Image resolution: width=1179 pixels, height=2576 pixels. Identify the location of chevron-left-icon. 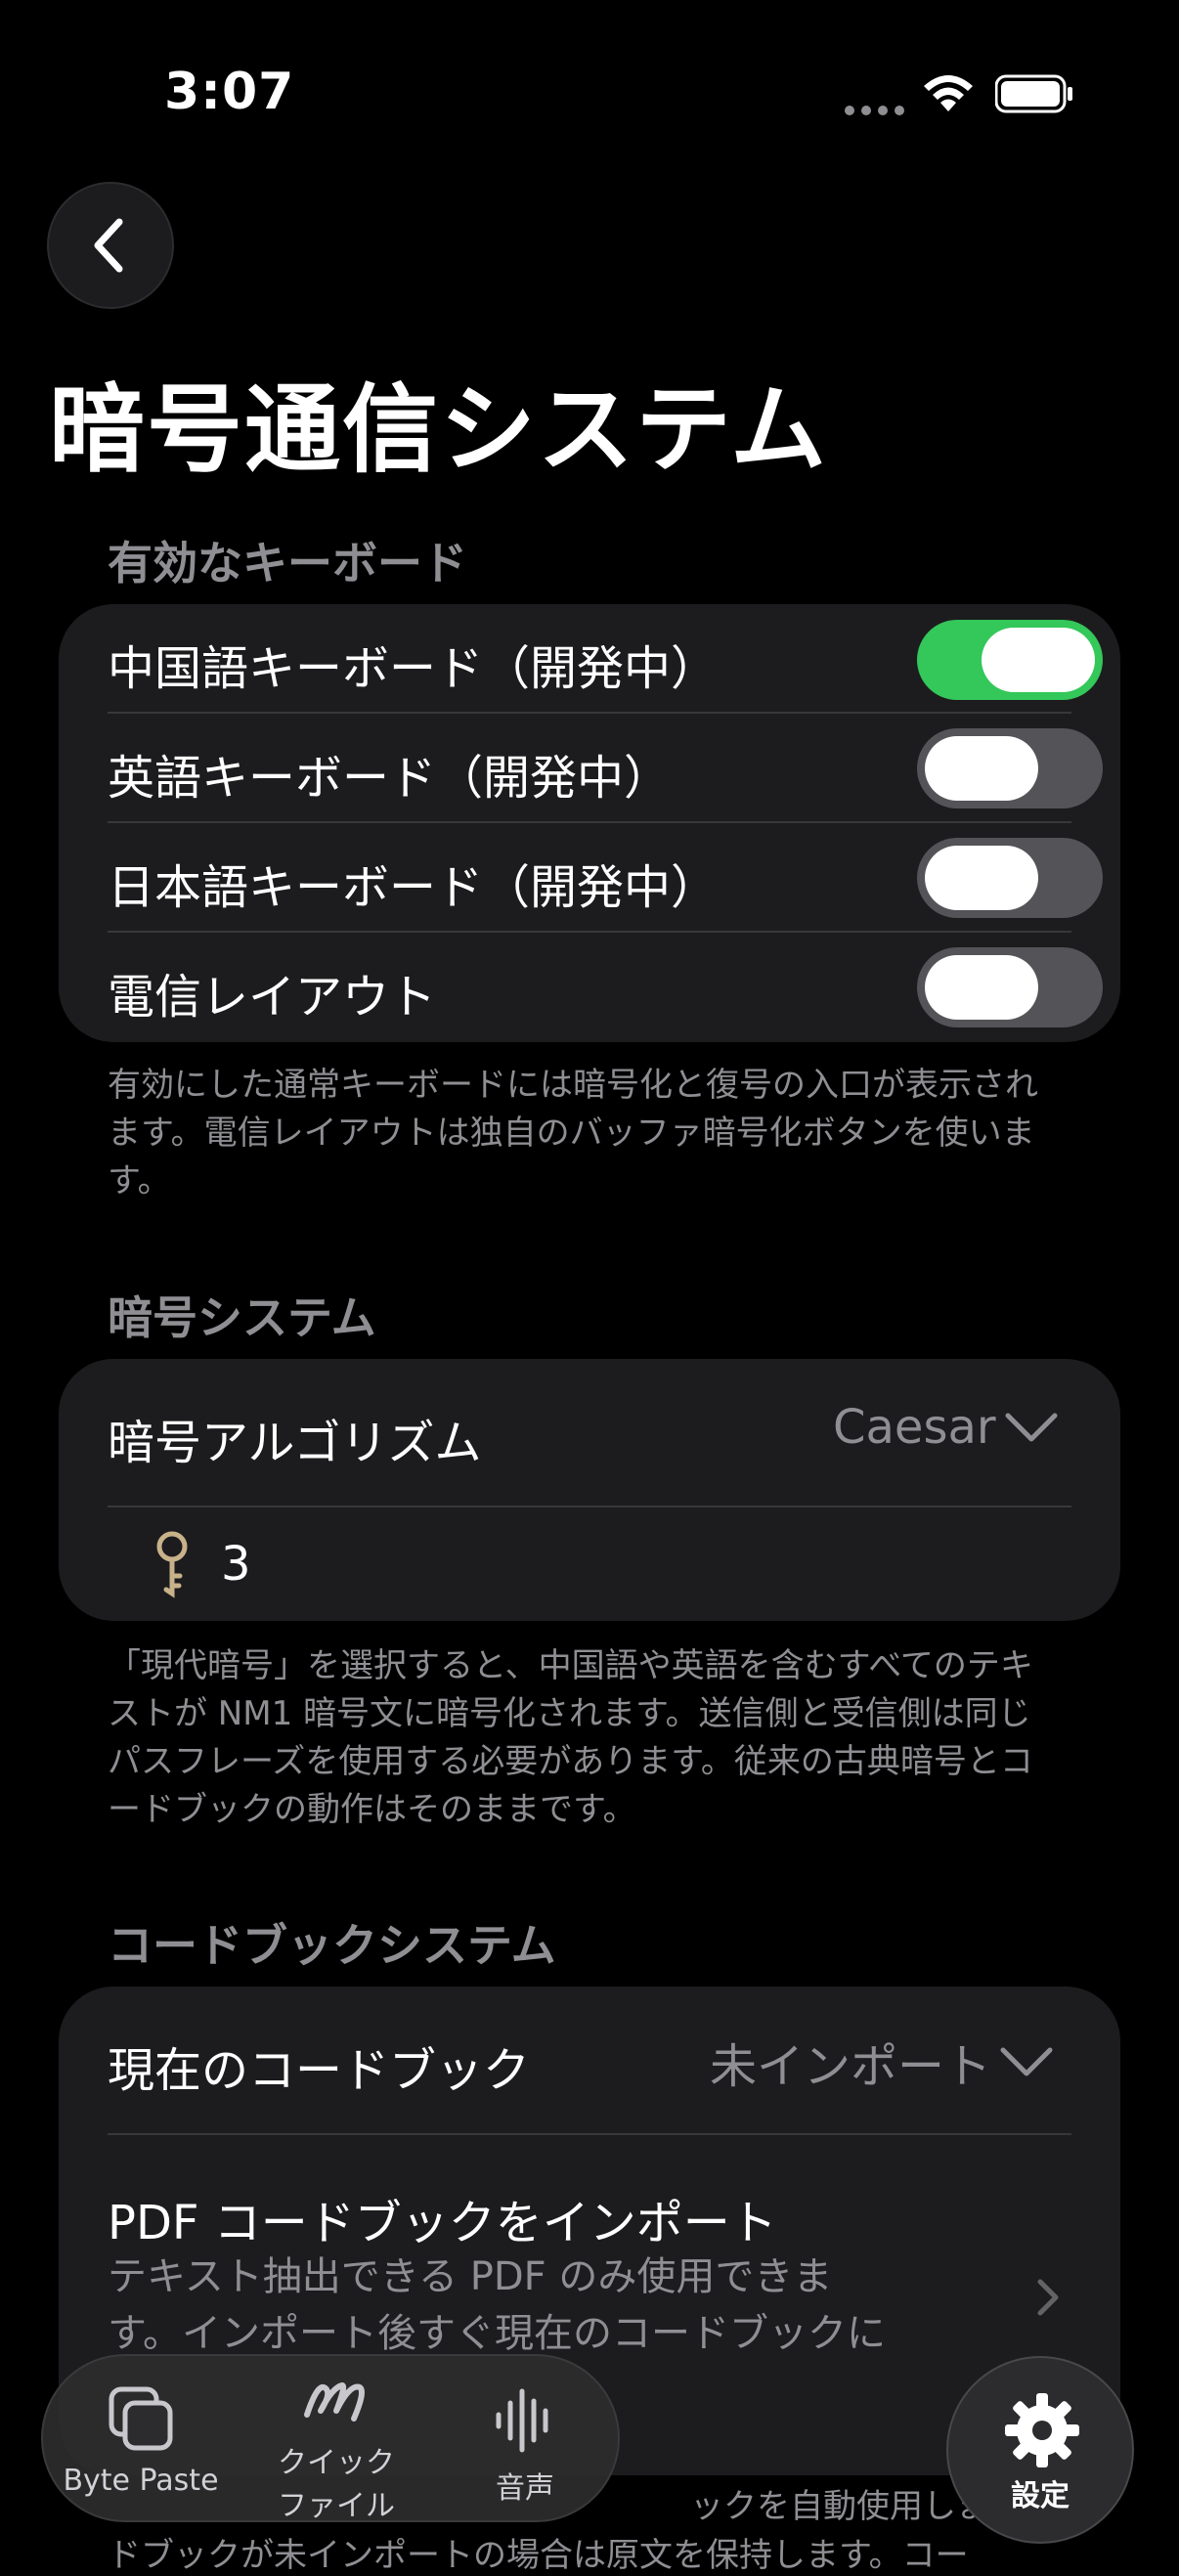
(108, 245).